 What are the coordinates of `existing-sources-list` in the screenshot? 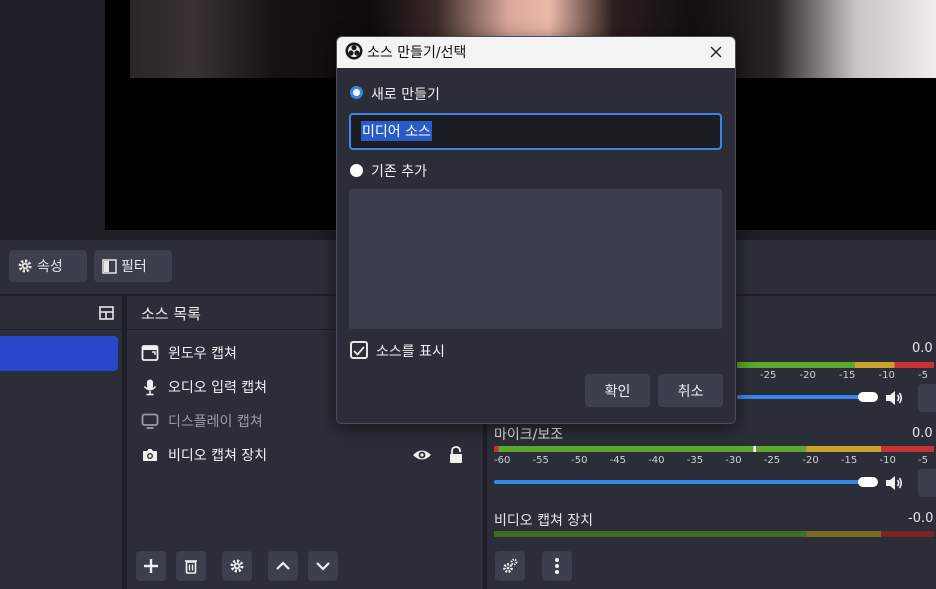 It's located at (535, 259).